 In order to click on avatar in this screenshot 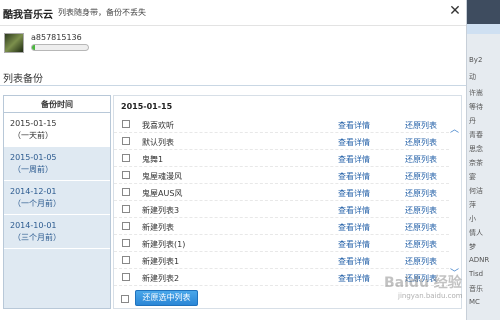, I will do `click(14, 43)`.